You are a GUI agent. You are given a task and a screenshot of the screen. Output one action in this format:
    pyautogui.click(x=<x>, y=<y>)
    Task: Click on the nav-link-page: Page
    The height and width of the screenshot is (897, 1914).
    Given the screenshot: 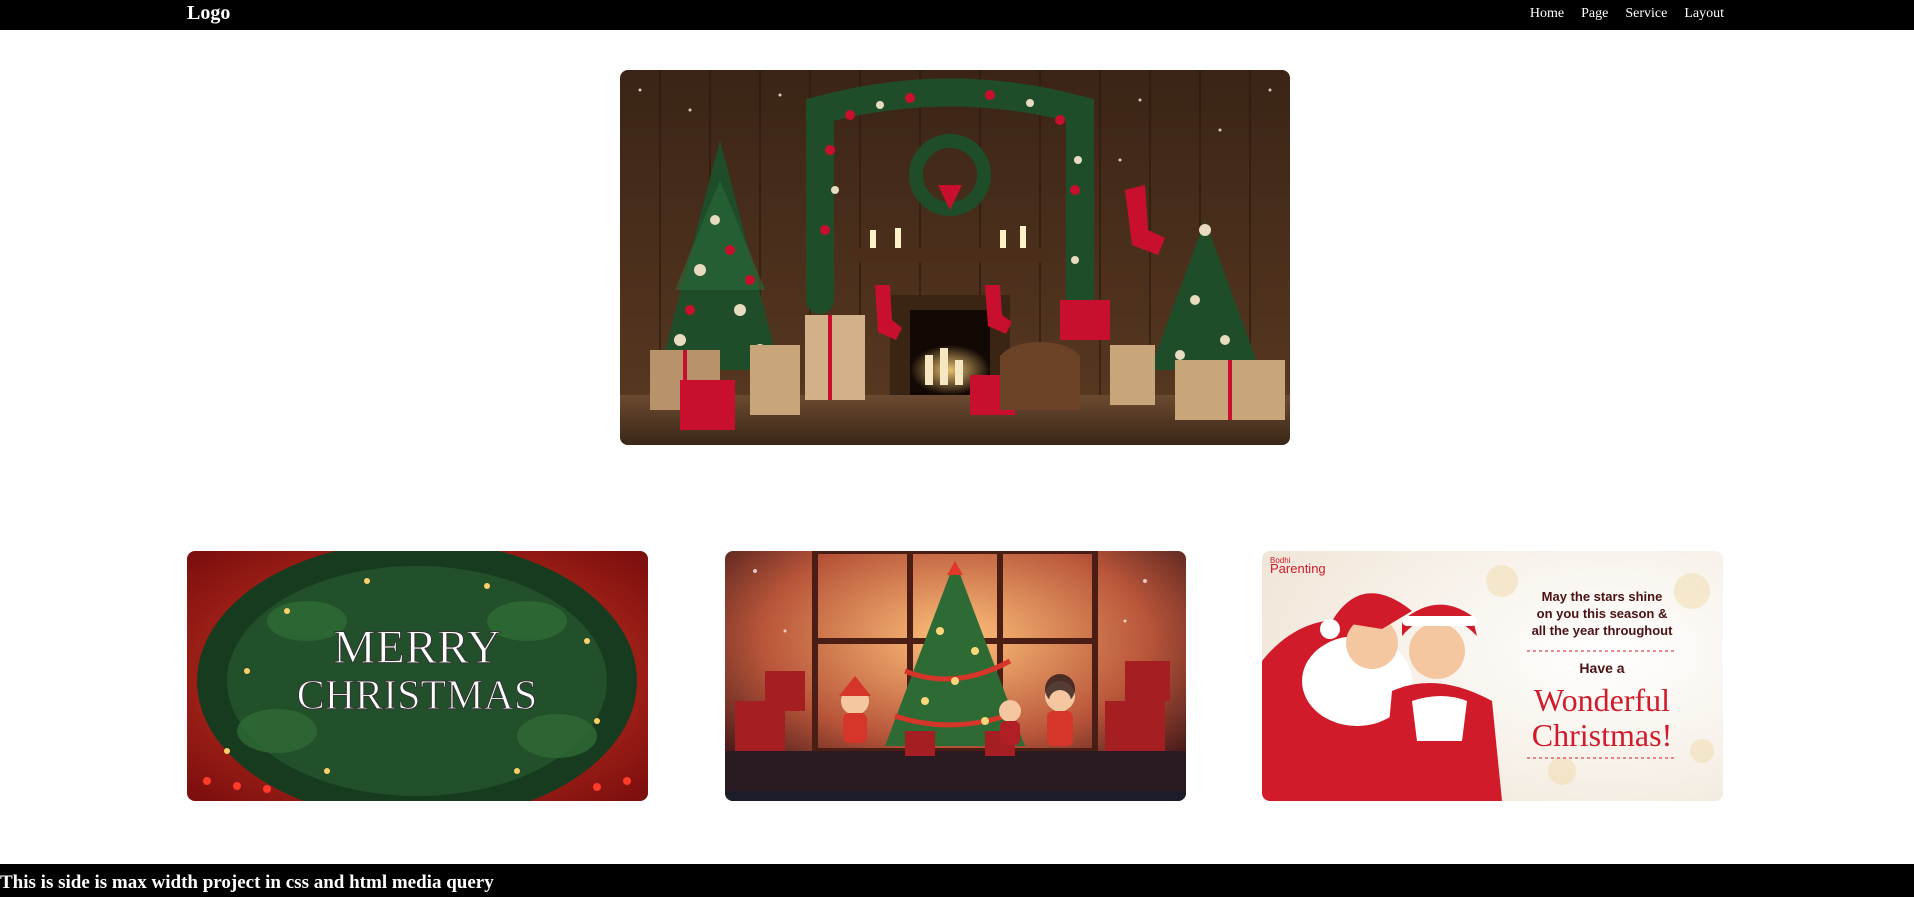 What is the action you would take?
    pyautogui.click(x=1594, y=14)
    